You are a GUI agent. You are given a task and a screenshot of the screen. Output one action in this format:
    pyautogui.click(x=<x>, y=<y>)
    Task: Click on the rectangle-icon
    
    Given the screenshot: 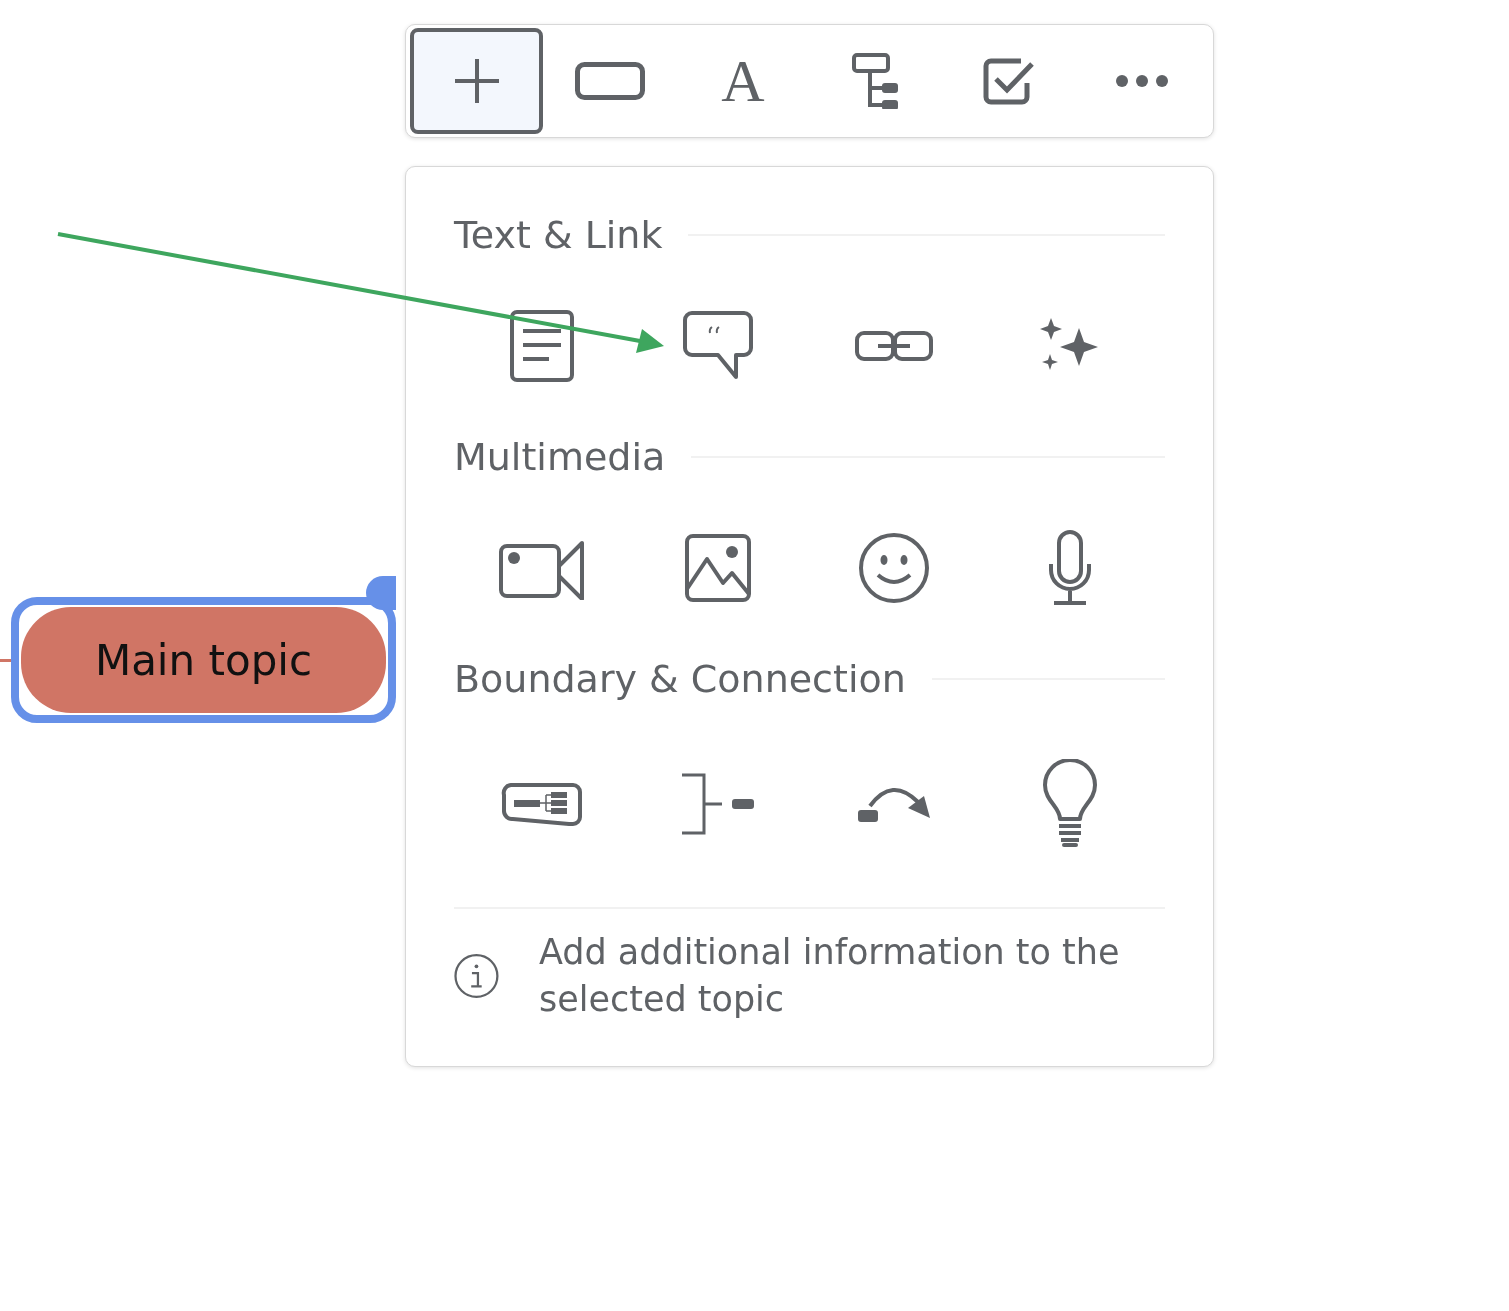 What is the action you would take?
    pyautogui.click(x=609, y=81)
    